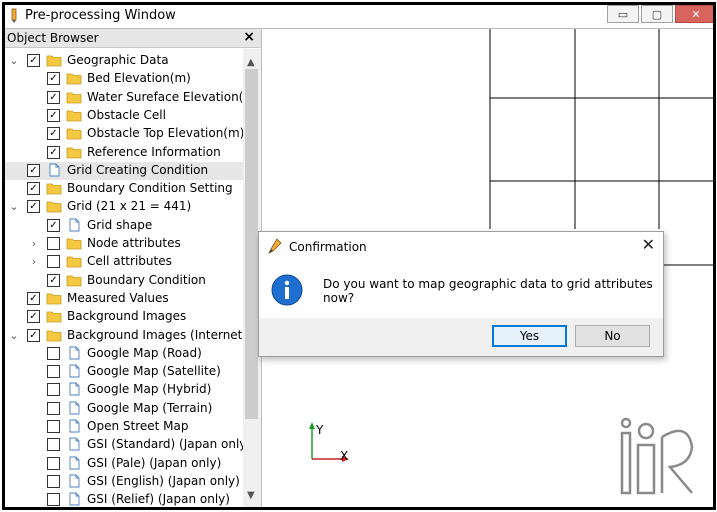  I want to click on title-bar: Pre-processing Window ▭ ▢ ✕, so click(359, 16).